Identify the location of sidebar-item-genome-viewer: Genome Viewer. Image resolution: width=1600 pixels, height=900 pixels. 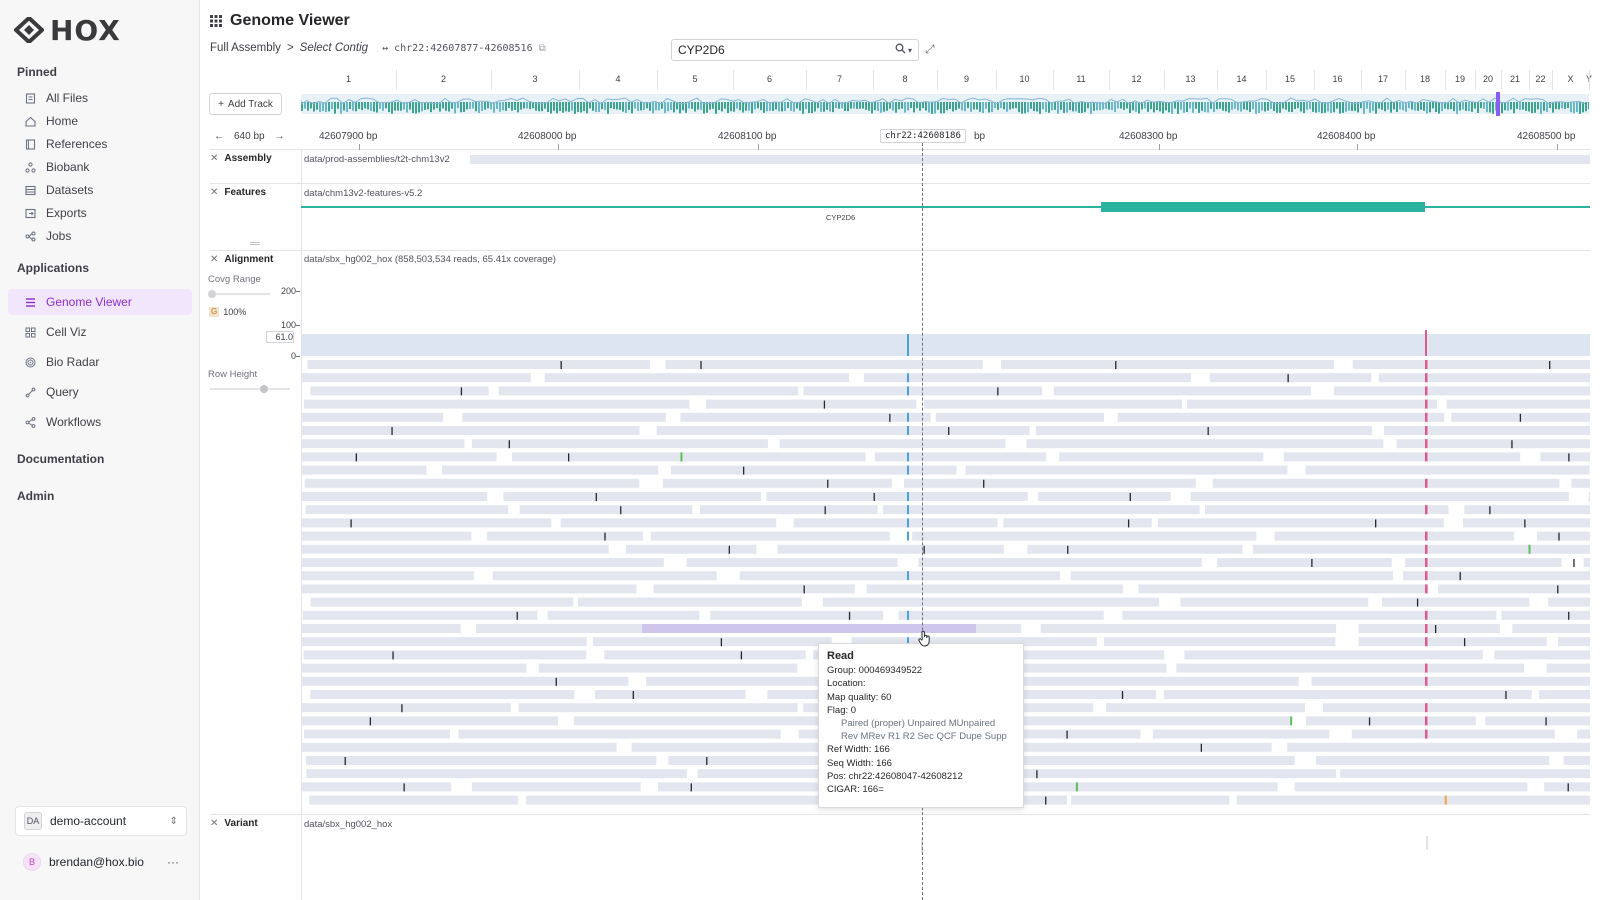
(100, 302).